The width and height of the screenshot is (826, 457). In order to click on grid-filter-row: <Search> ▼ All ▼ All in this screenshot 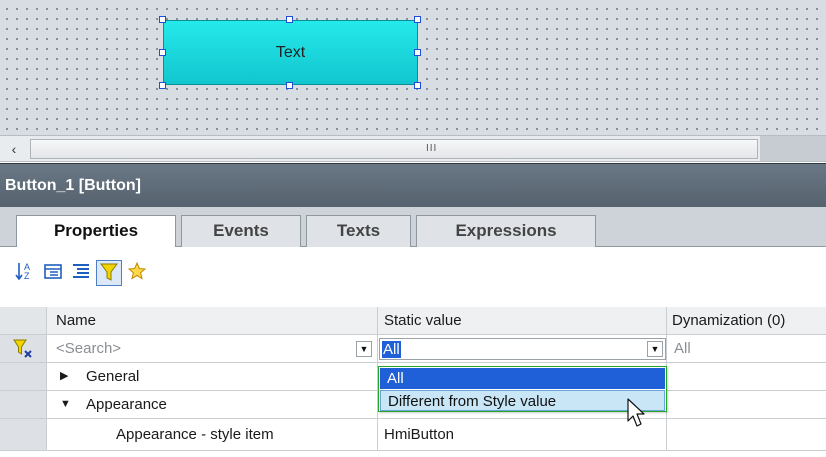, I will do `click(413, 349)`.